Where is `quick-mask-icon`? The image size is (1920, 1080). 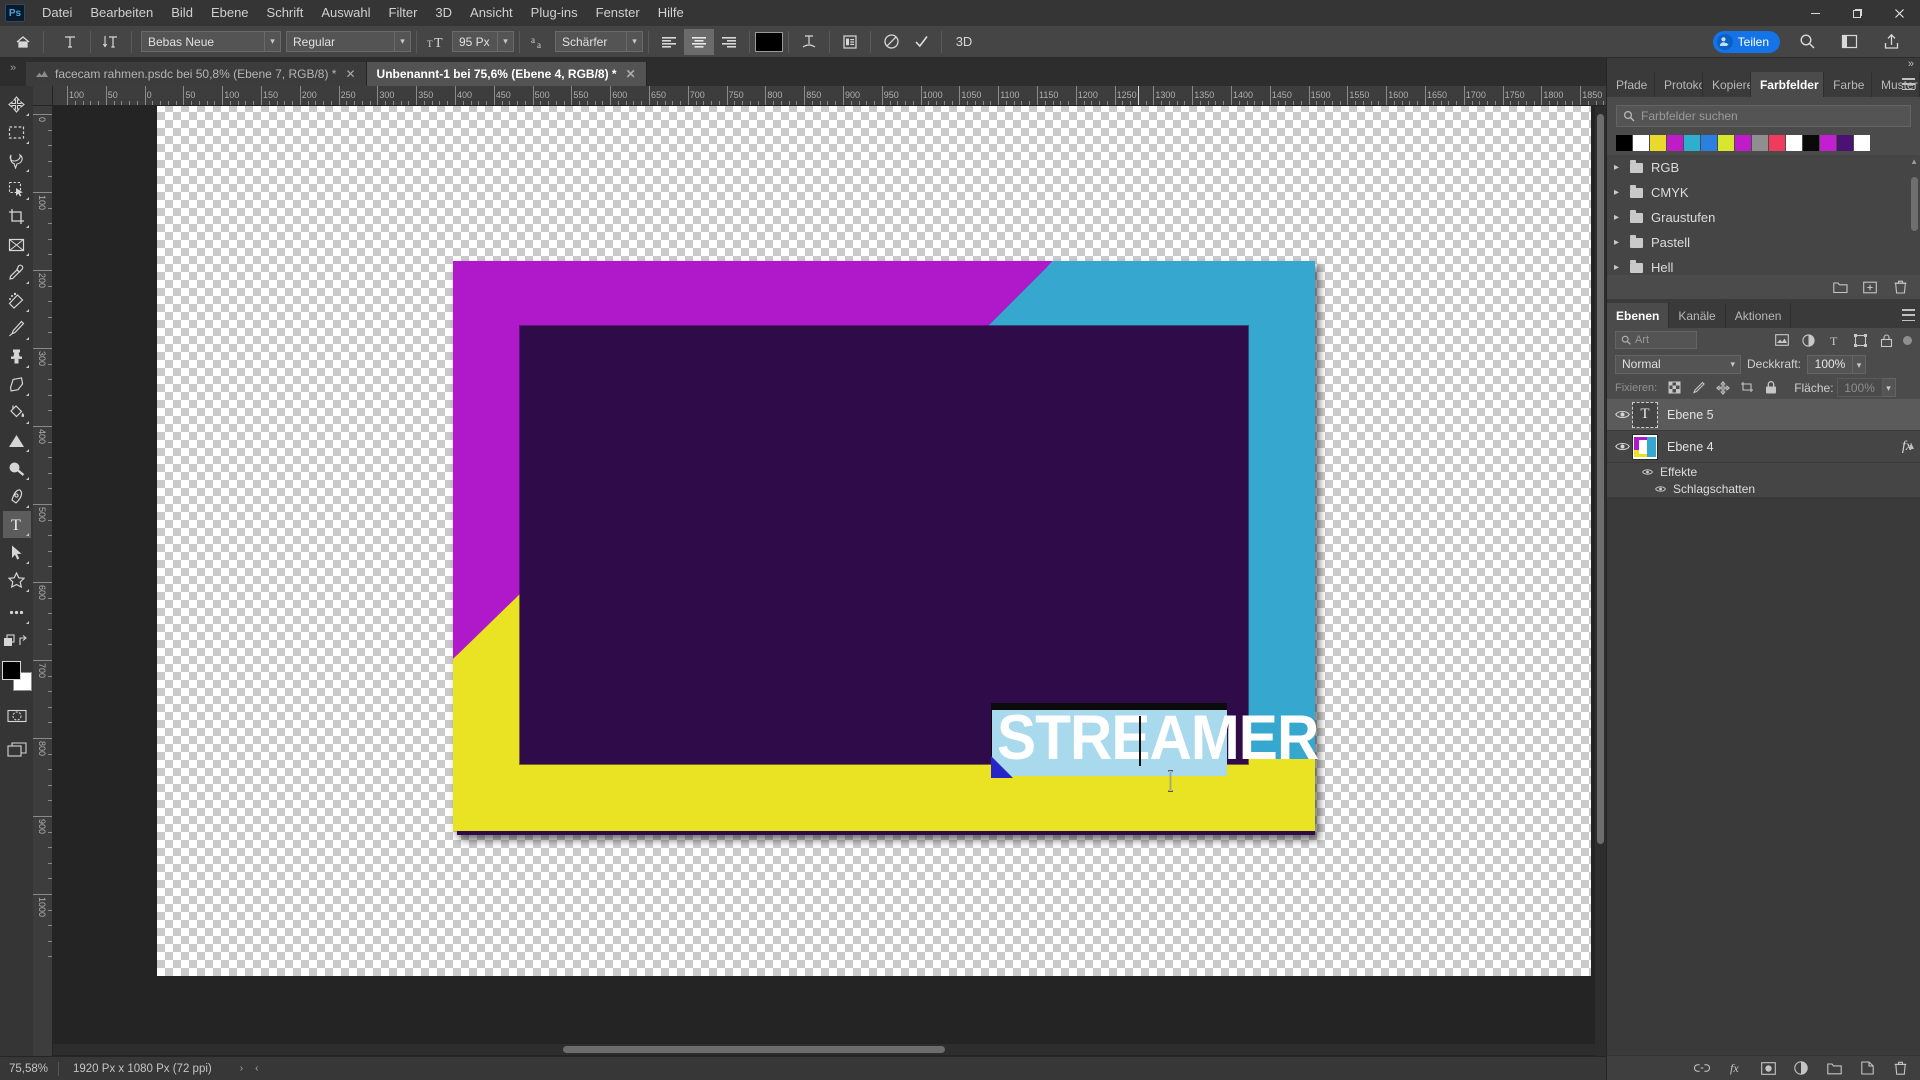
quick-mask-icon is located at coordinates (17, 715).